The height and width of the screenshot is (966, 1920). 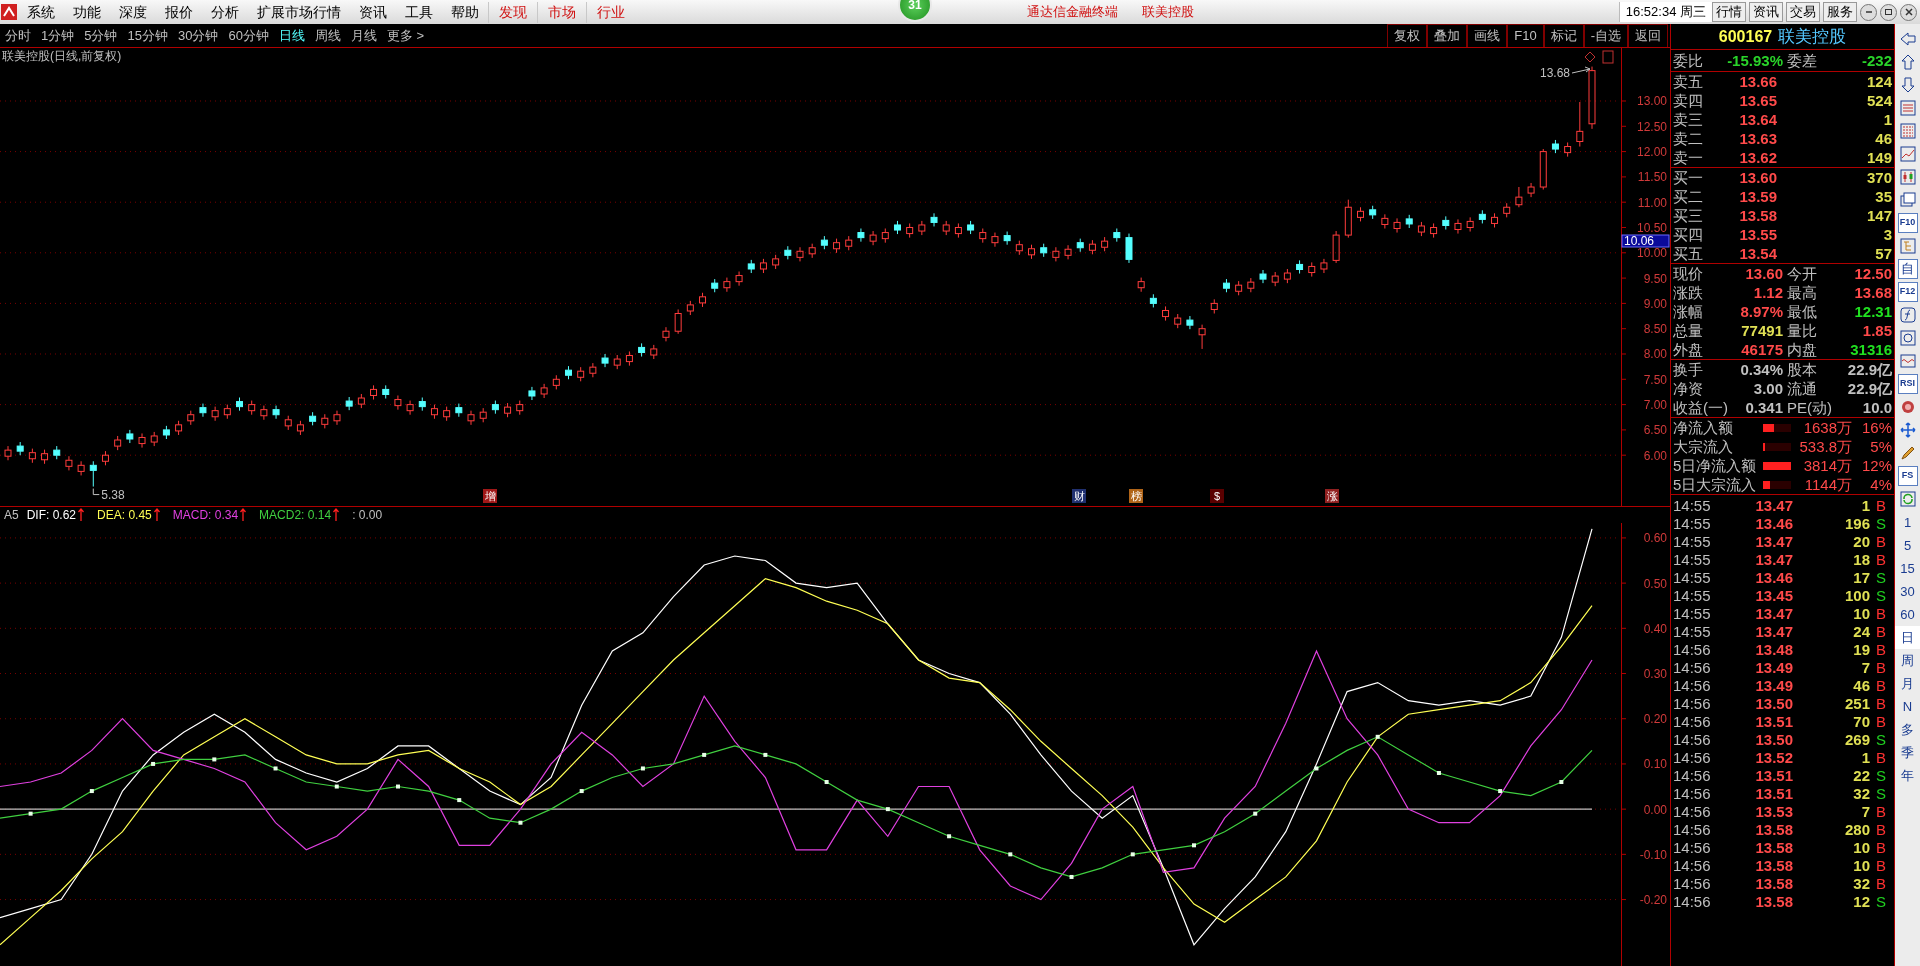 What do you see at coordinates (1773, 542) in the screenshot?
I see `tick-price: 13.47` at bounding box center [1773, 542].